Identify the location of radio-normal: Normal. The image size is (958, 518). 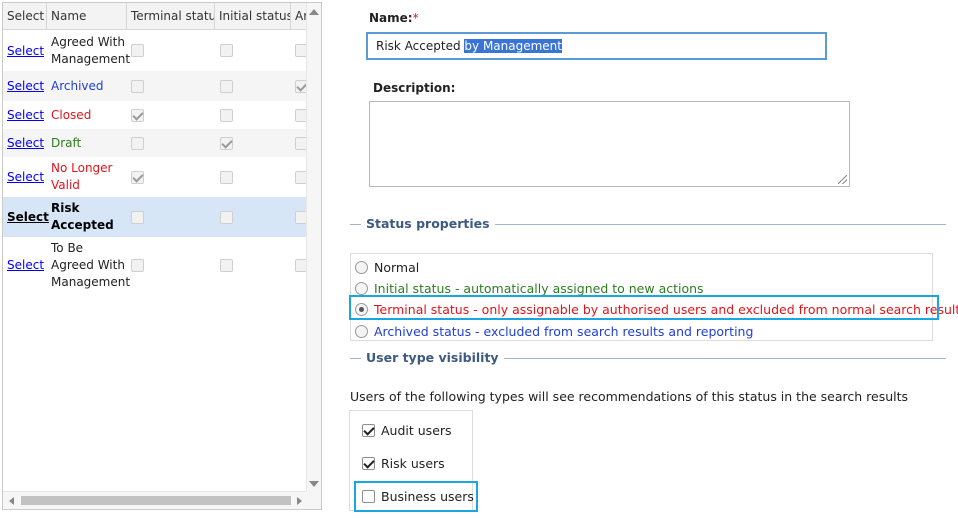
(387, 267).